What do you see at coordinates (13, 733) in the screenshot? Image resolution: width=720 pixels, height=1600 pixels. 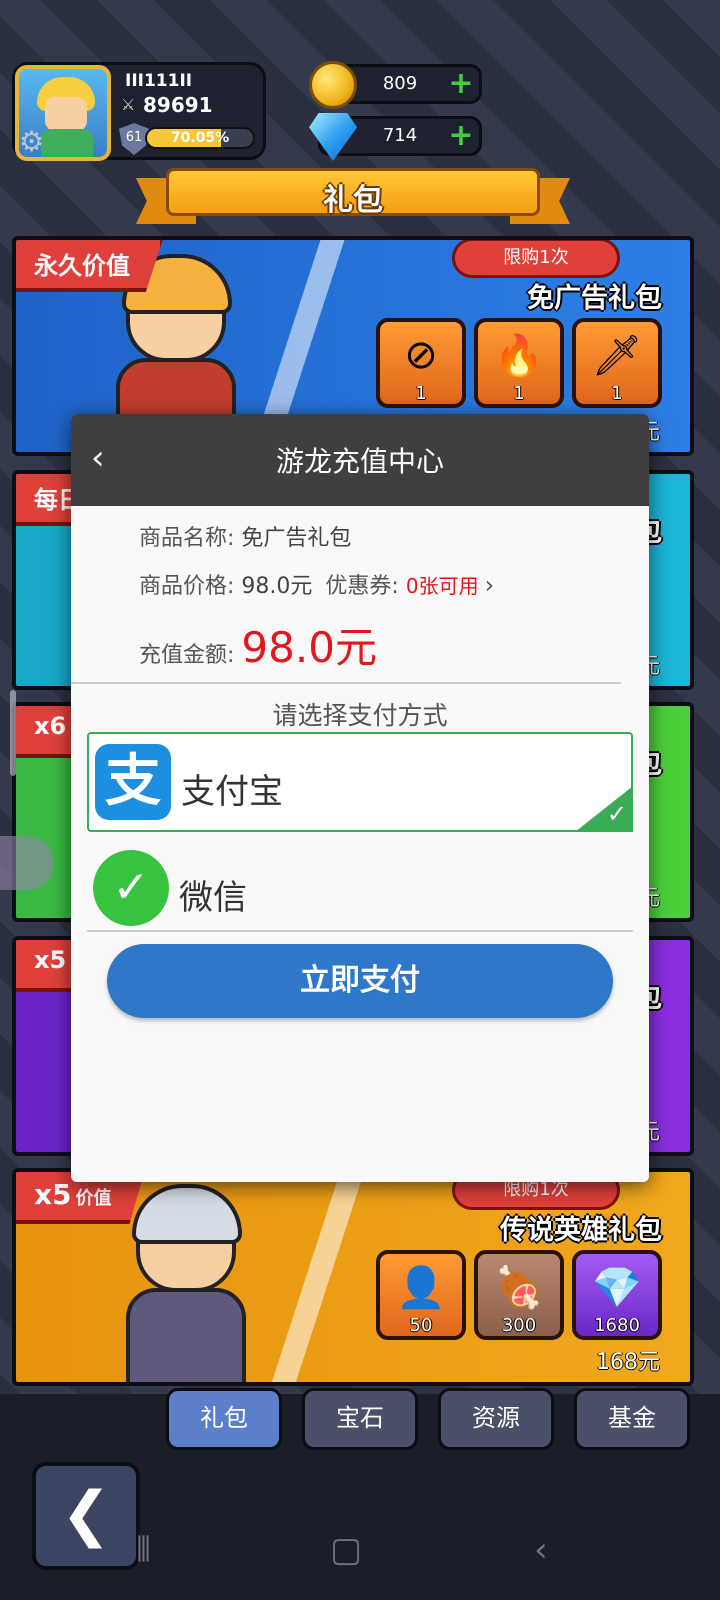 I see `side-handle` at bounding box center [13, 733].